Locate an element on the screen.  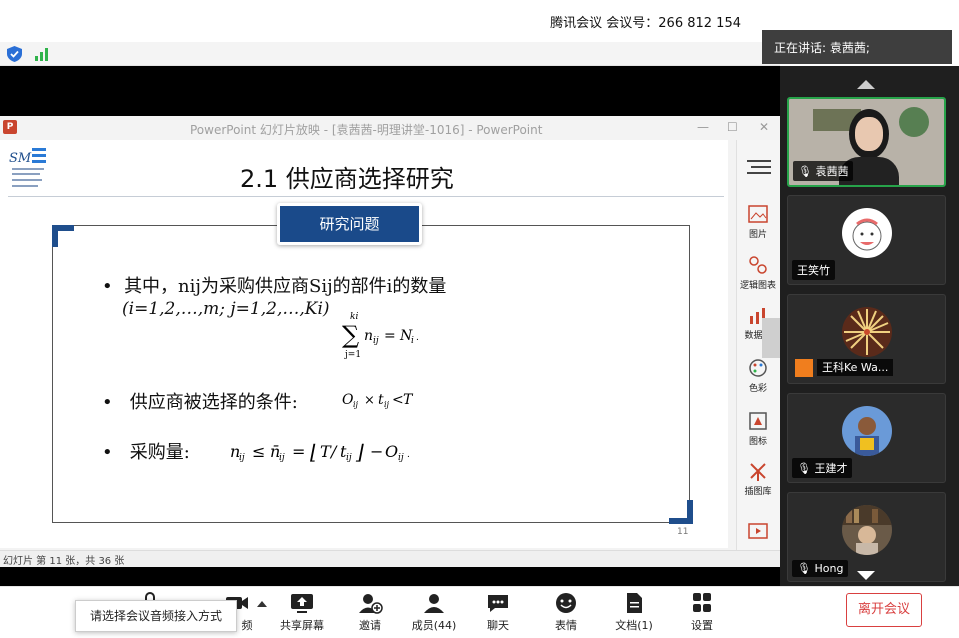
slide-heading: 2.1 供应商选择研究 is located at coordinates (347, 179).